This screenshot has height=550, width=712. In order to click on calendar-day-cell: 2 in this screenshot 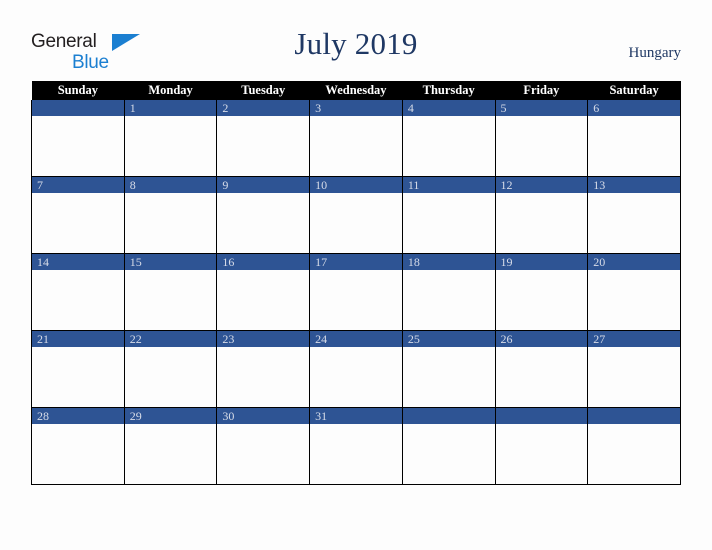, I will do `click(263, 138)`.